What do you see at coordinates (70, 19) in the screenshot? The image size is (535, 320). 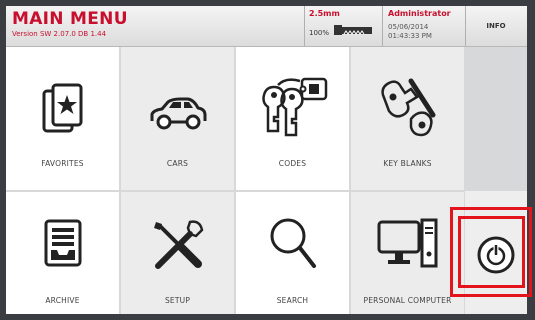 I see `page-title: MAIN MENU` at bounding box center [70, 19].